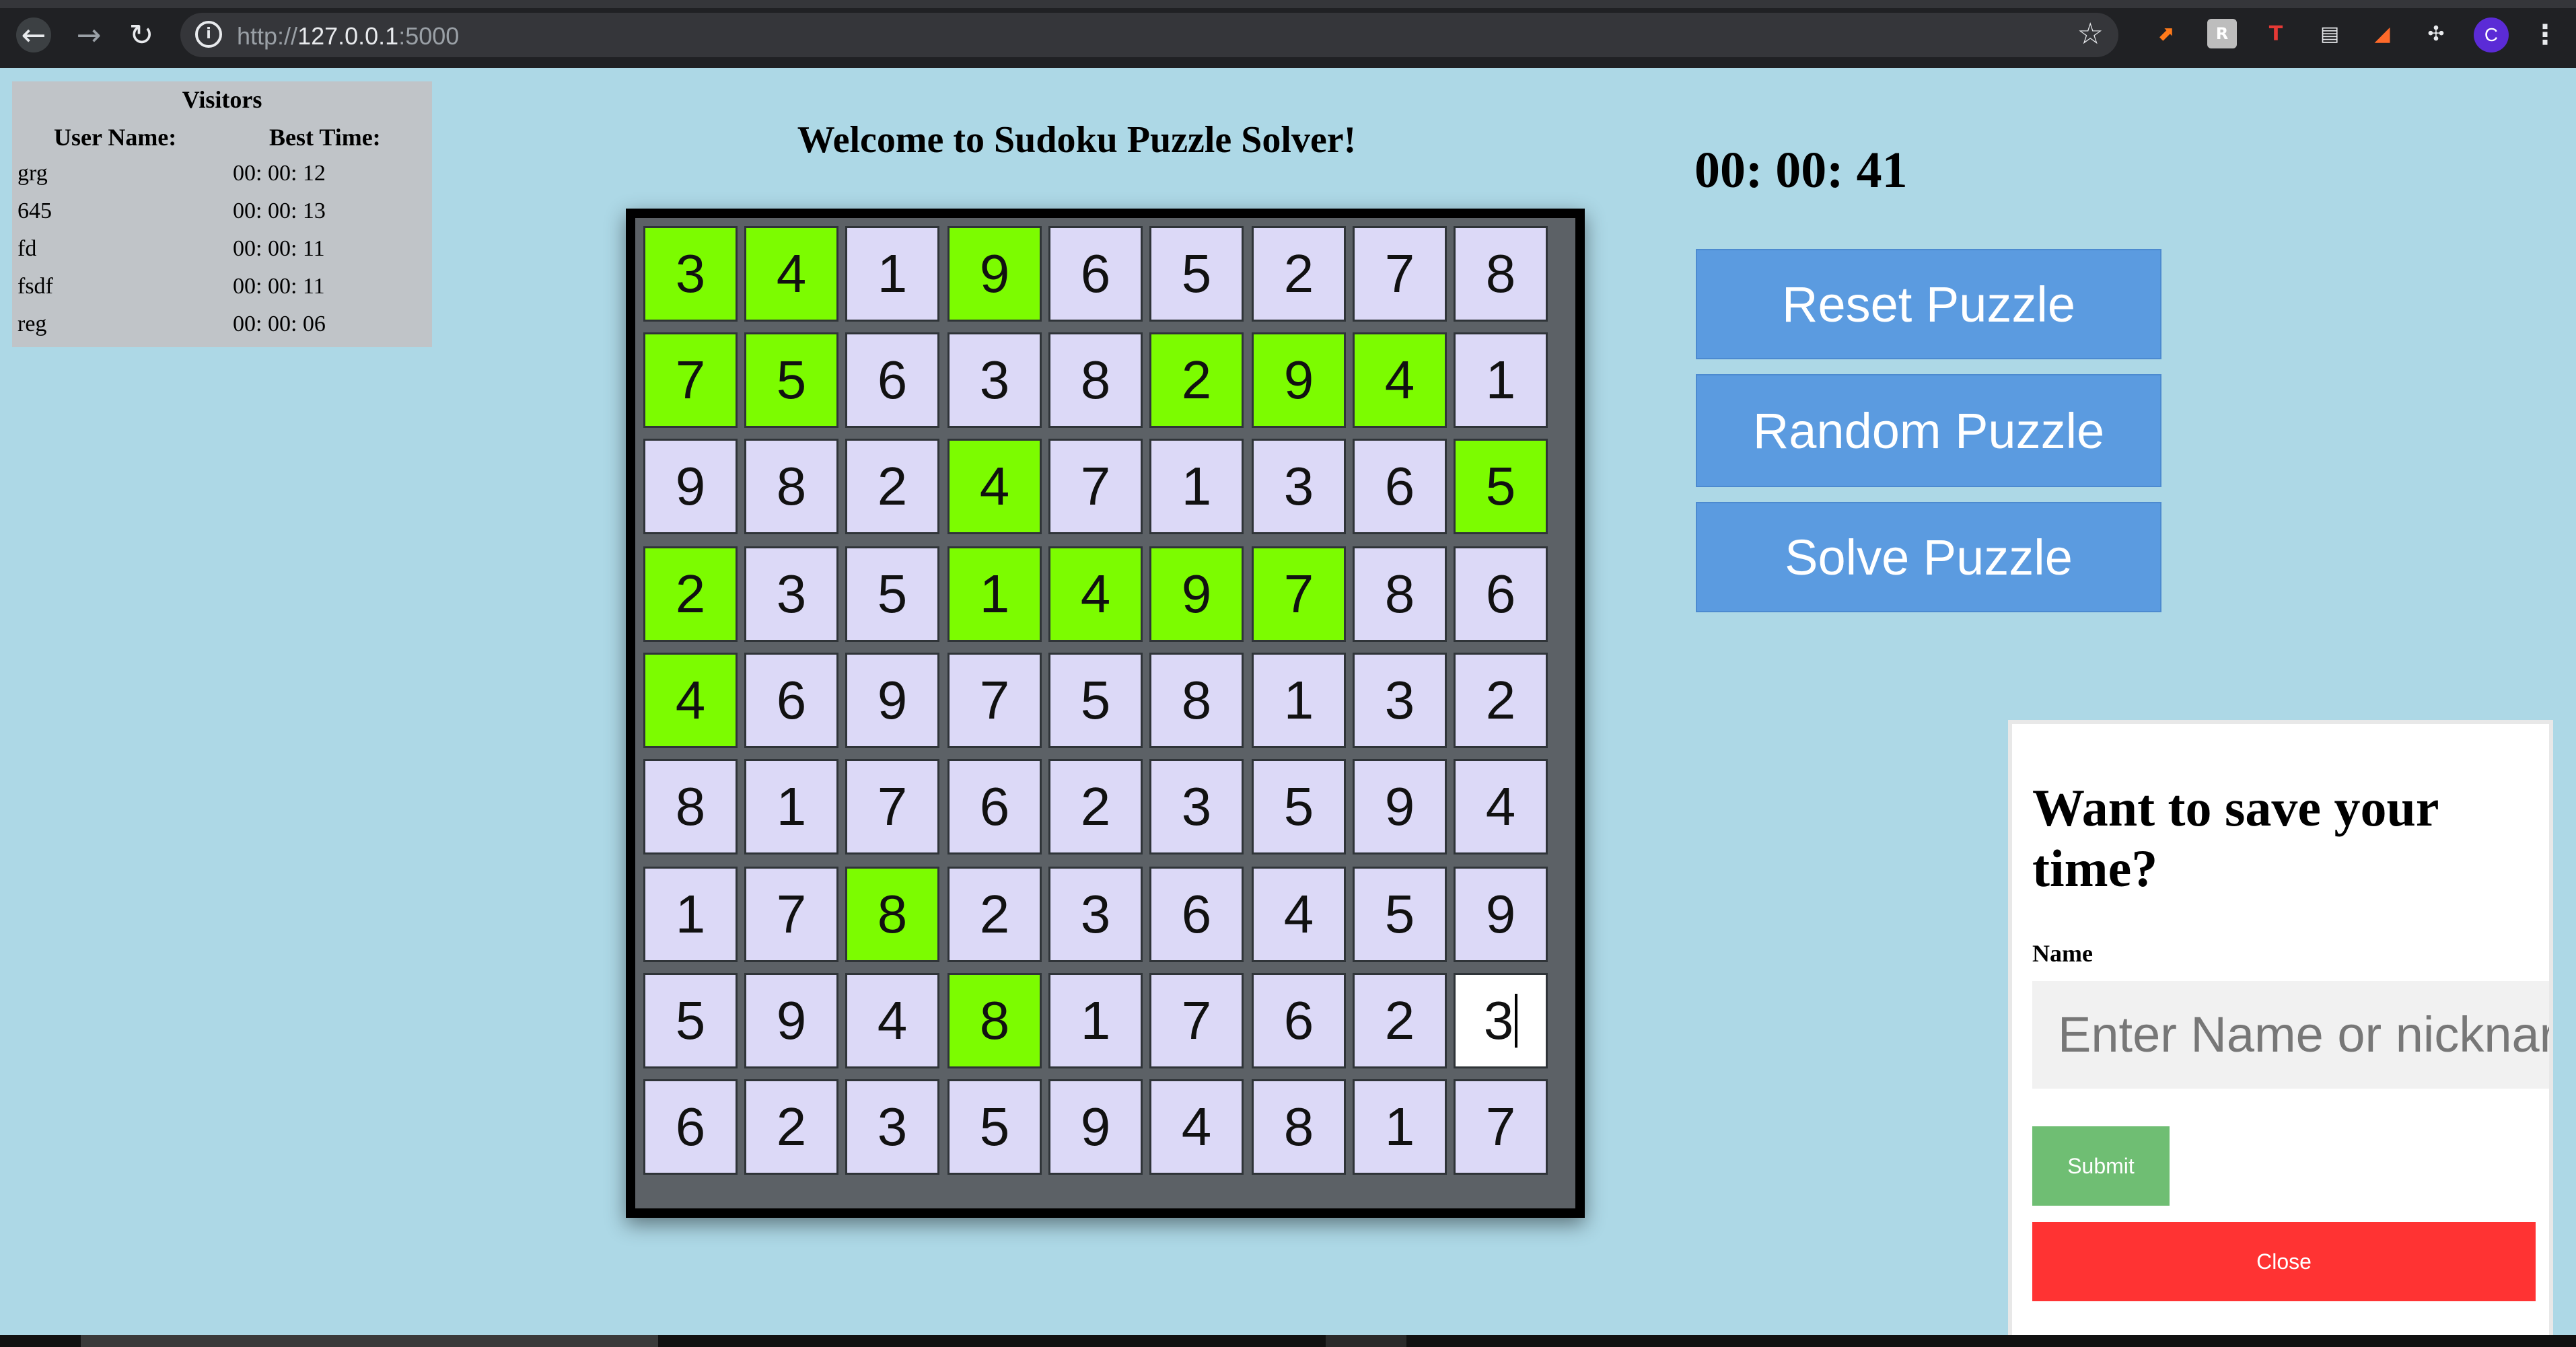 The image size is (2576, 1347). What do you see at coordinates (2290, 1035) in the screenshot?
I see `name-input: Enter Name or nicknar` at bounding box center [2290, 1035].